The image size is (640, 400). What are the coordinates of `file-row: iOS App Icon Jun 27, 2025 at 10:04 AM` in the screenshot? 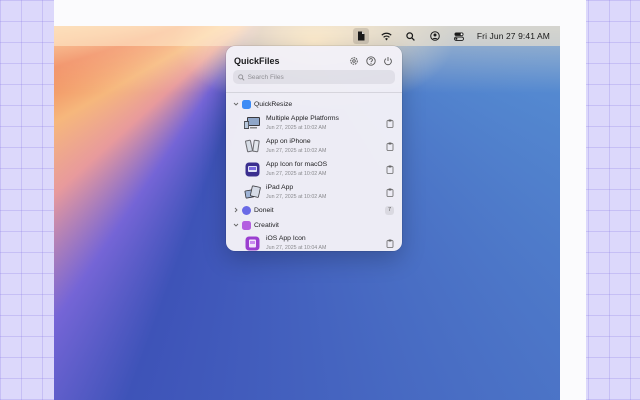 It's located at (319, 241).